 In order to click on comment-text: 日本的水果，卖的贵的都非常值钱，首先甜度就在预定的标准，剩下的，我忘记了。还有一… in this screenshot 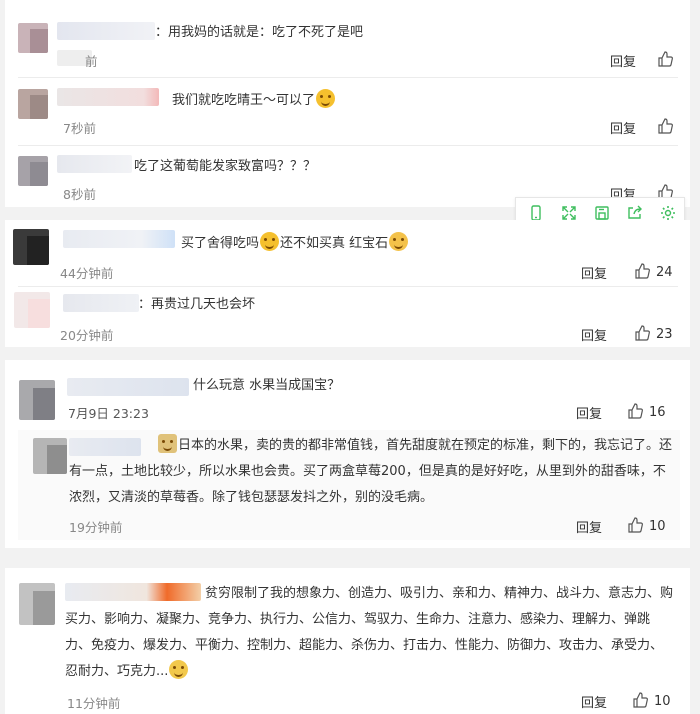, I will do `click(372, 472)`.